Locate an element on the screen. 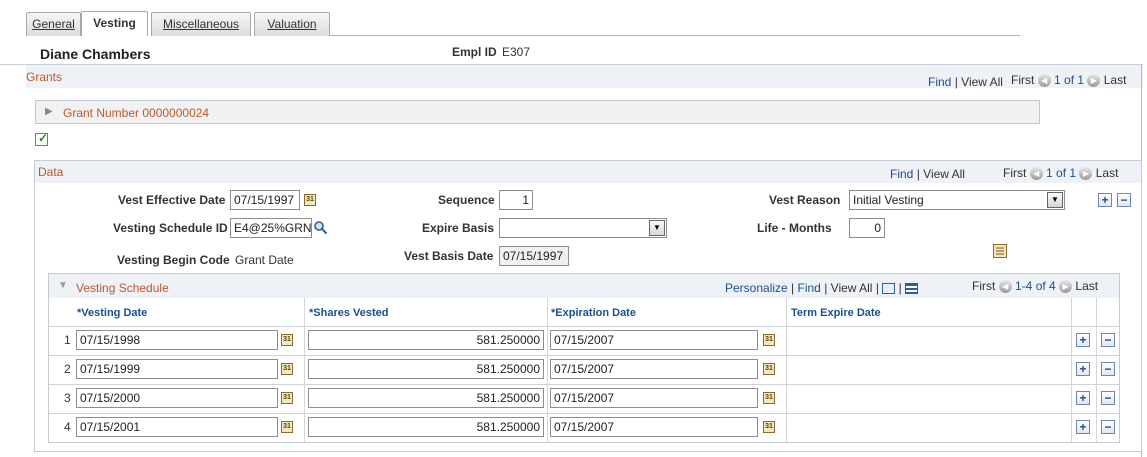  vesting-date-field: 07/15/1999 is located at coordinates (177, 369).